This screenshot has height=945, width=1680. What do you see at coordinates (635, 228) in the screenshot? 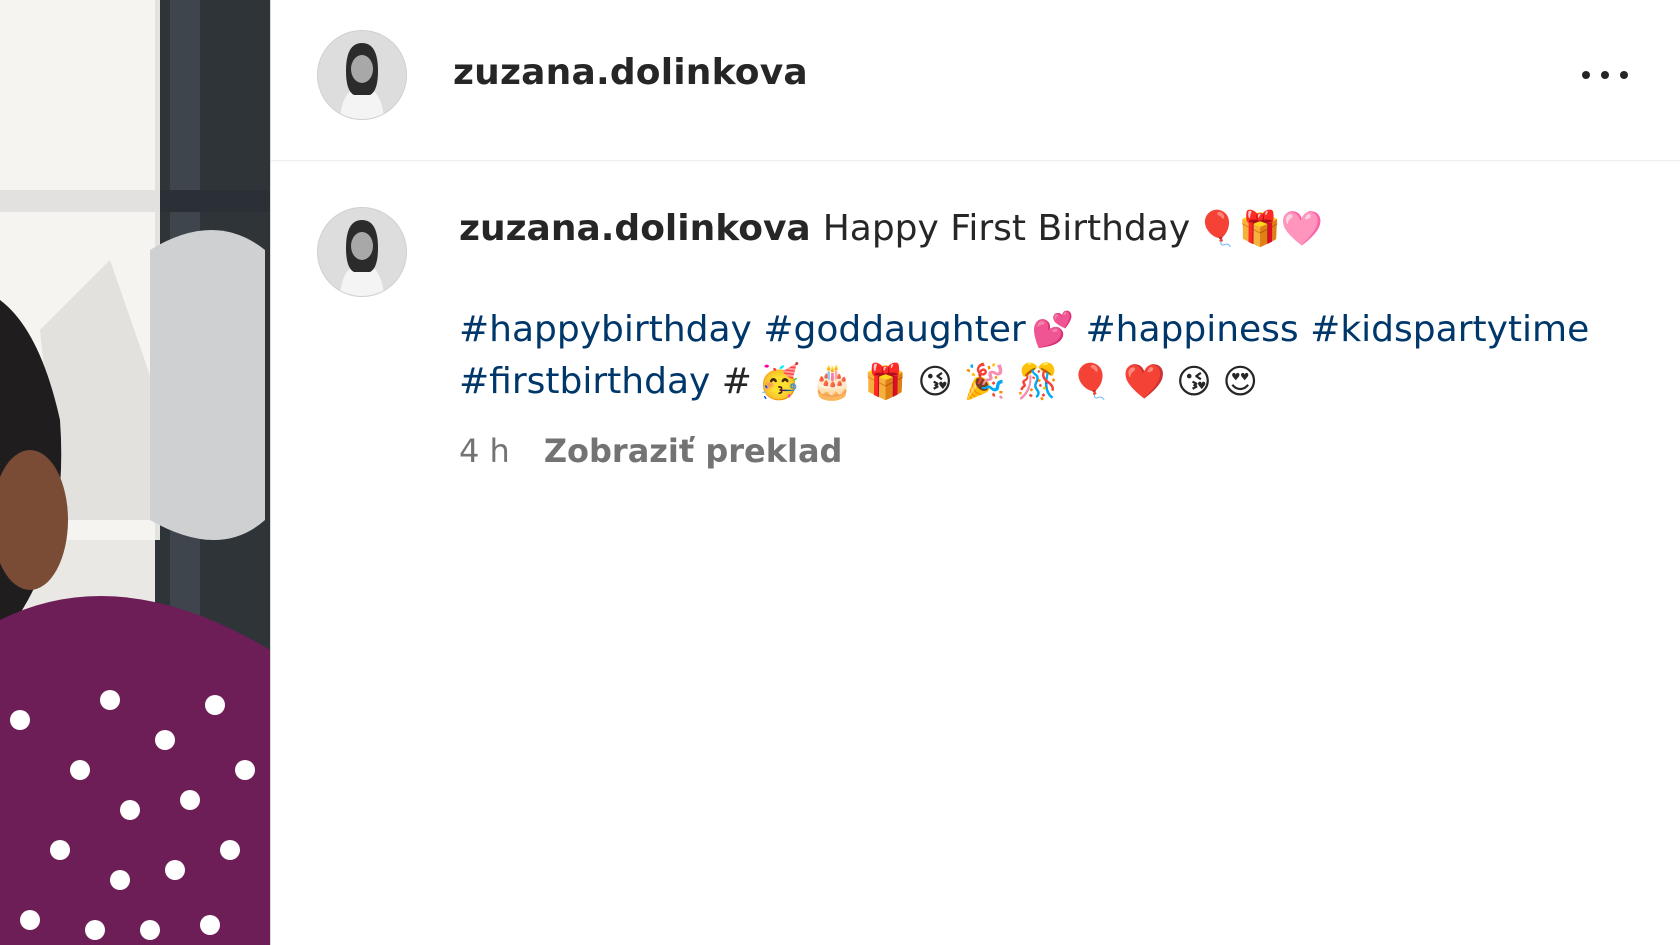
I see `caption-username: zuzana.dolinkova` at bounding box center [635, 228].